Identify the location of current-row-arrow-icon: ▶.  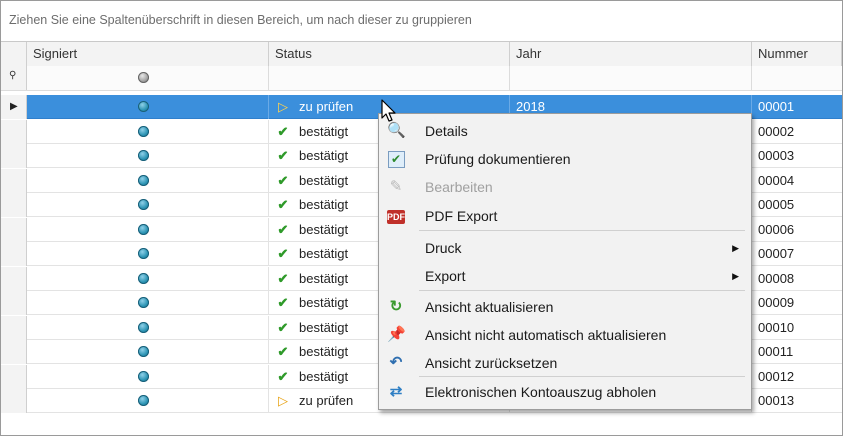
(14, 106).